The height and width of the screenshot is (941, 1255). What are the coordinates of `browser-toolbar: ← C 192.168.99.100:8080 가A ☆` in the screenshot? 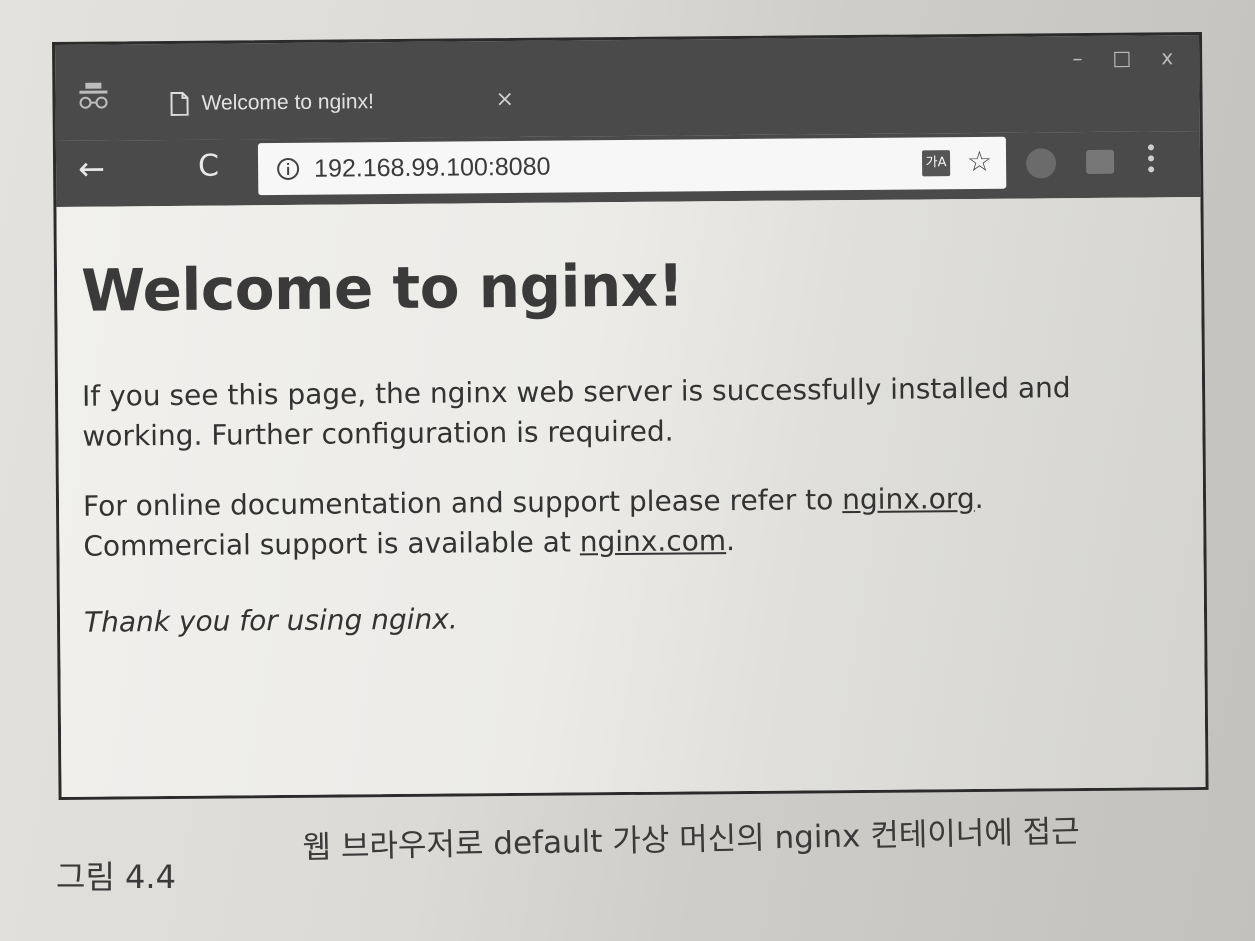 It's located at (628, 168).